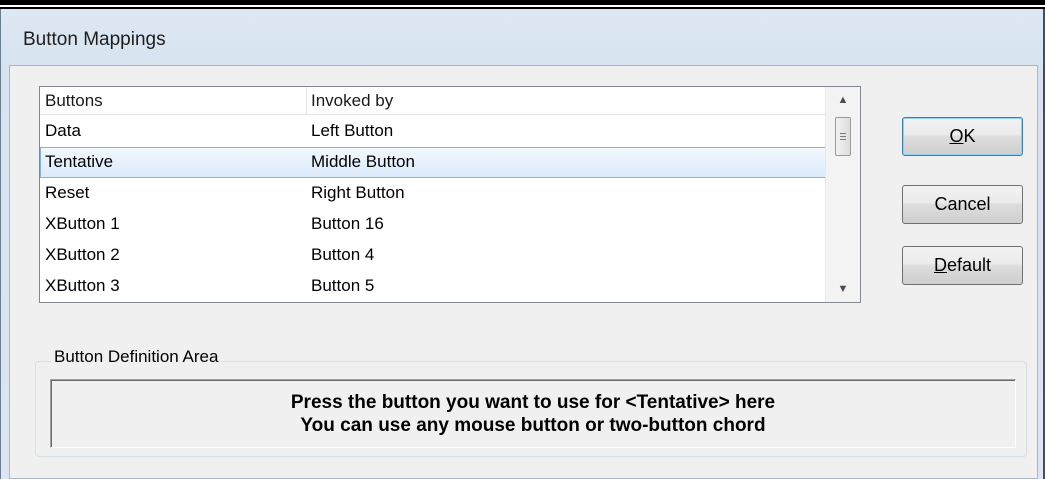  I want to click on vertical-scrollbar: ▲ ▼, so click(842, 194).